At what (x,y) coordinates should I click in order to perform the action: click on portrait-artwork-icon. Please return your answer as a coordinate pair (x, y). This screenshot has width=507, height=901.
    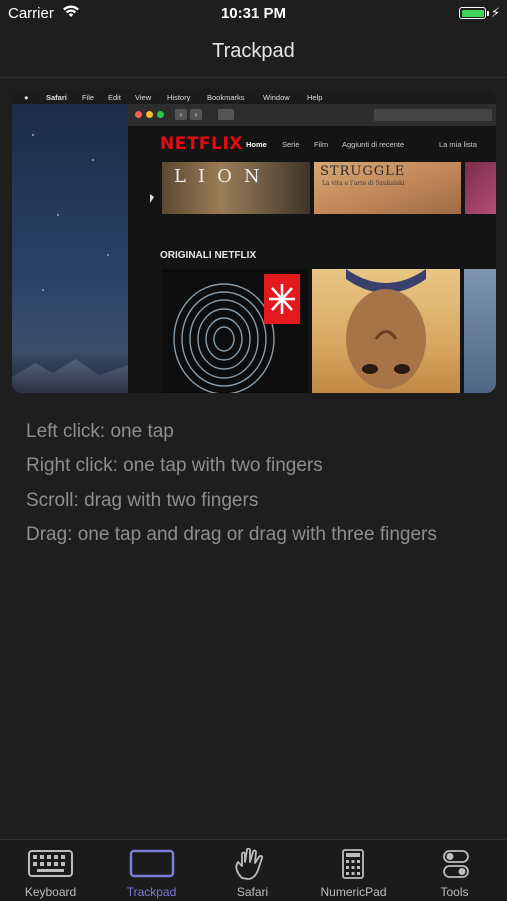
    Looking at the image, I should click on (386, 329).